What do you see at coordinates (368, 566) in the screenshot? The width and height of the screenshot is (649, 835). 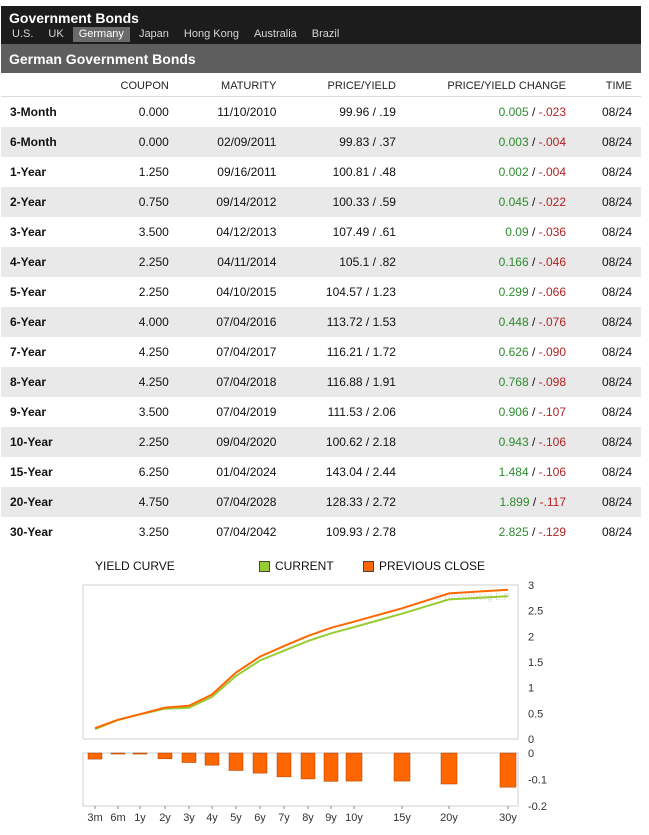 I see `legend-previous-swatch` at bounding box center [368, 566].